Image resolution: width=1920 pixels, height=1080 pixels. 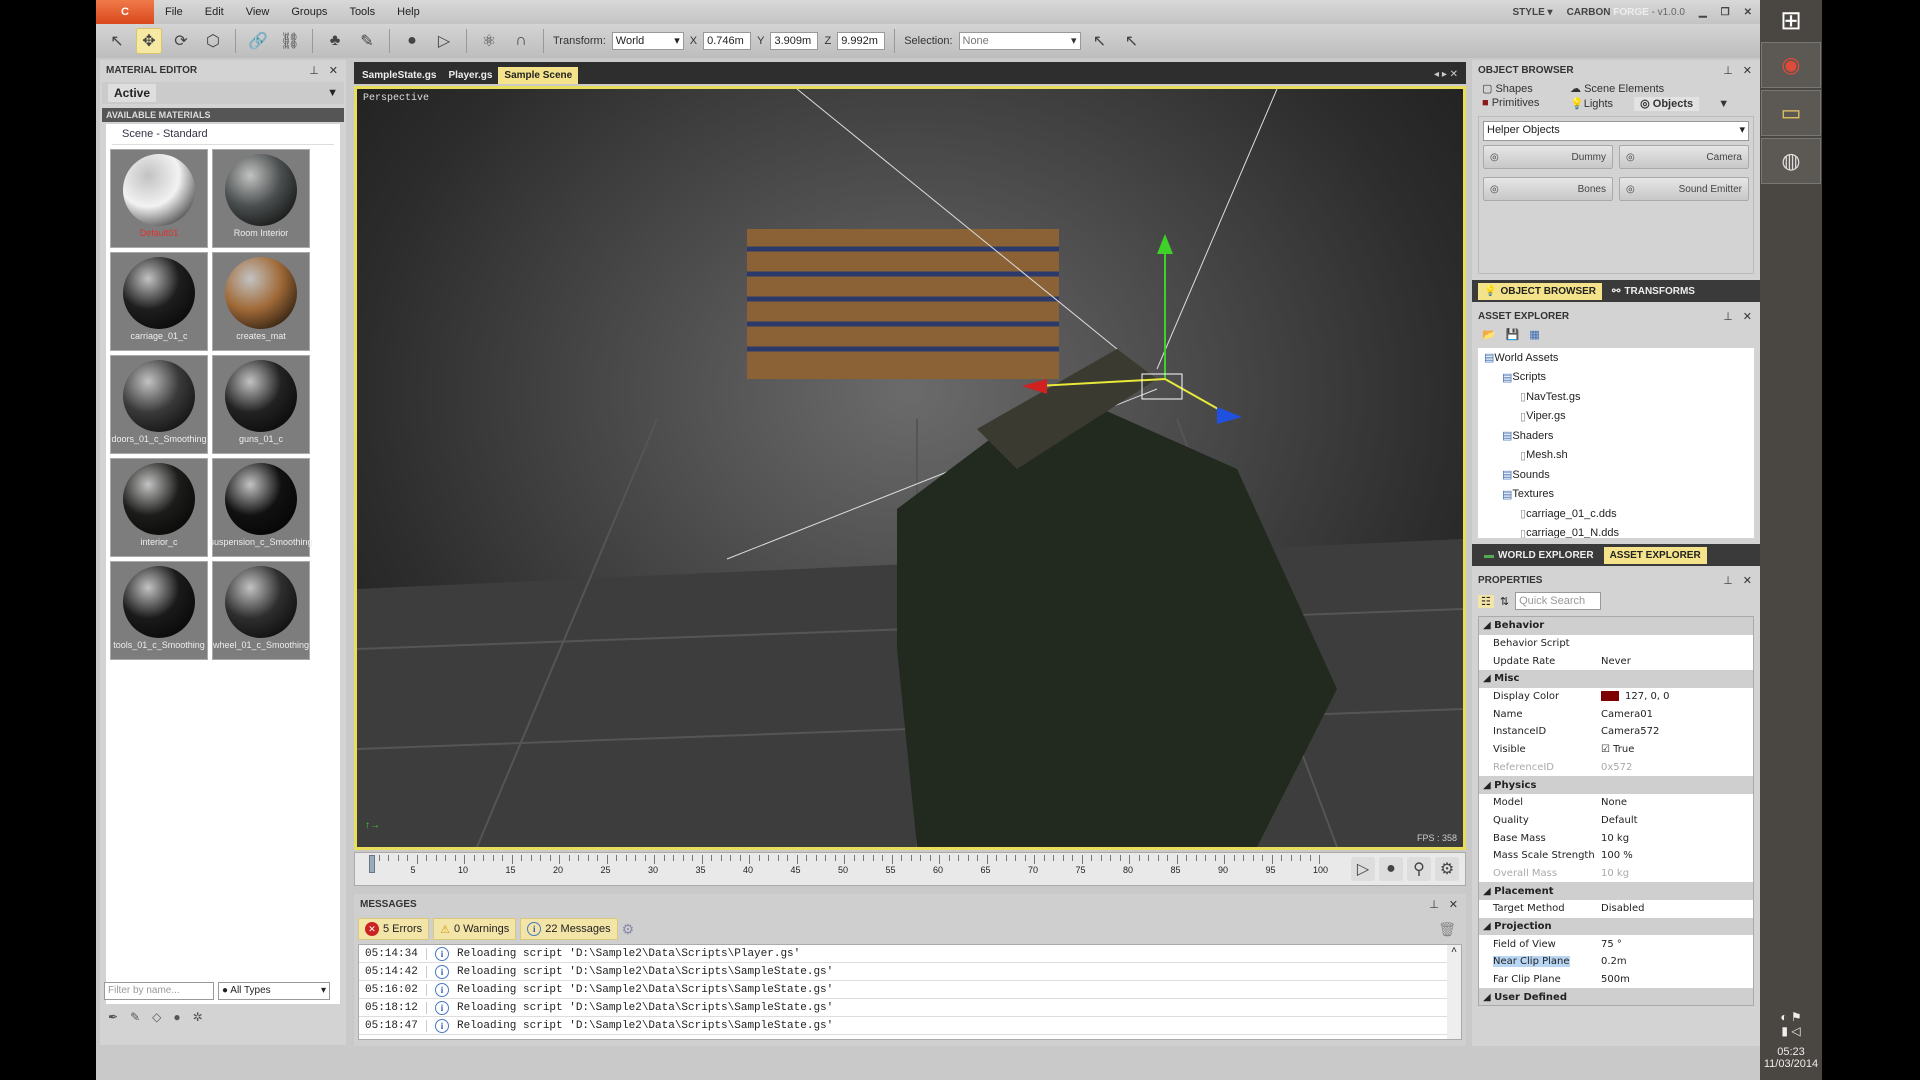 I want to click on y-field: 3.909m, so click(x=794, y=41).